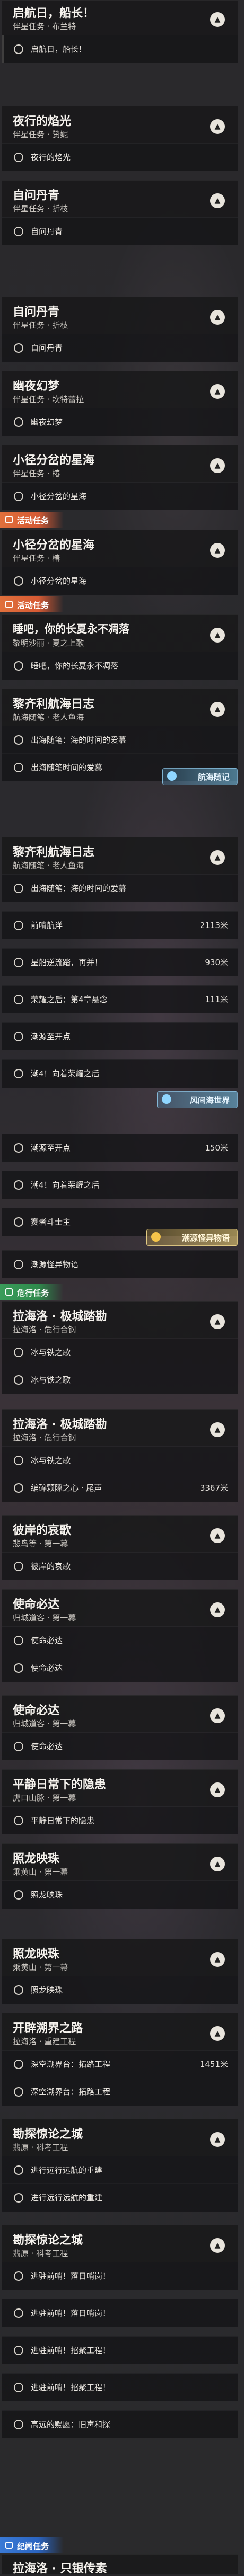 This screenshot has width=244, height=2576. I want to click on objective-row: 潮源怪异物语, so click(120, 1264).